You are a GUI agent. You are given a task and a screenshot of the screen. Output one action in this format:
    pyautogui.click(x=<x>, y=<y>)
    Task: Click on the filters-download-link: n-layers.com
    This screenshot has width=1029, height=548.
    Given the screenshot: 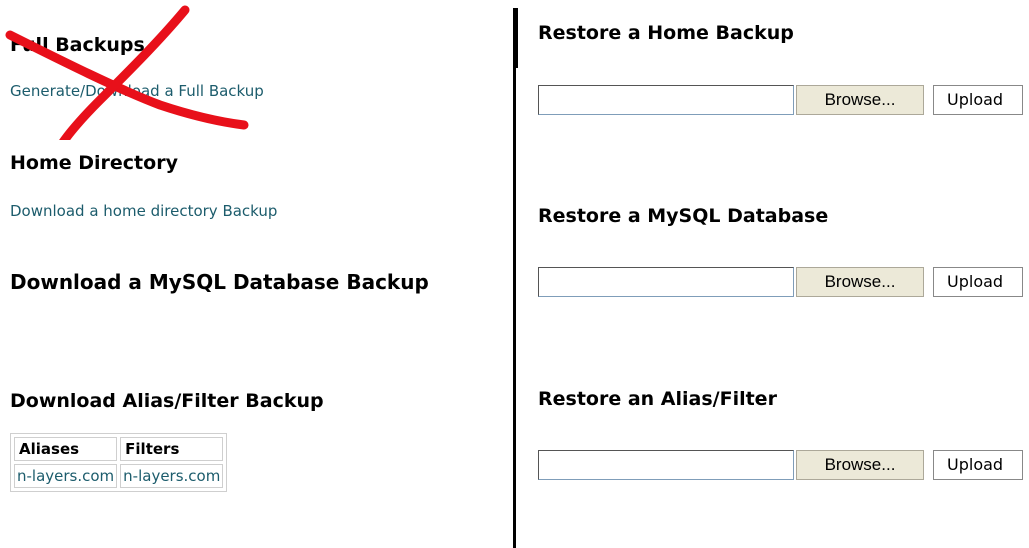 What is the action you would take?
    pyautogui.click(x=172, y=476)
    